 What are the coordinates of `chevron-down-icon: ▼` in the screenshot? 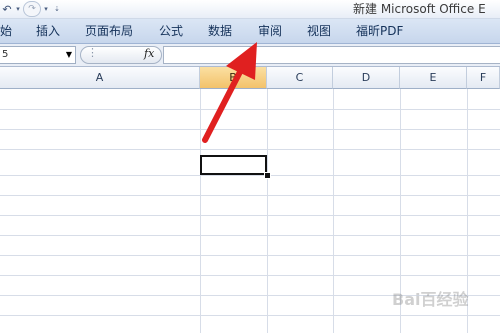 It's located at (69, 55).